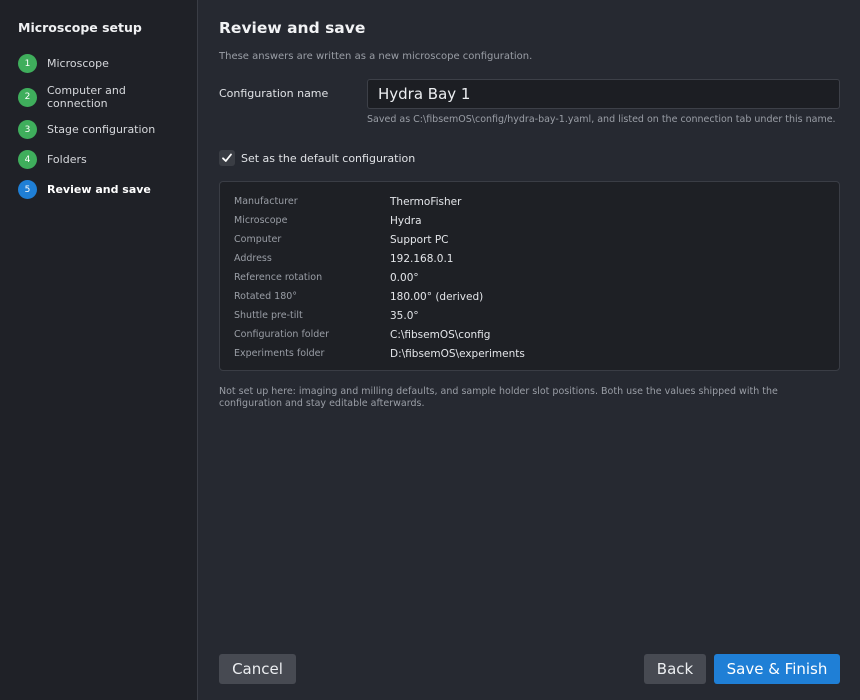 The image size is (860, 700). I want to click on summary-value: D:\fibsemOS\experiments, so click(457, 353).